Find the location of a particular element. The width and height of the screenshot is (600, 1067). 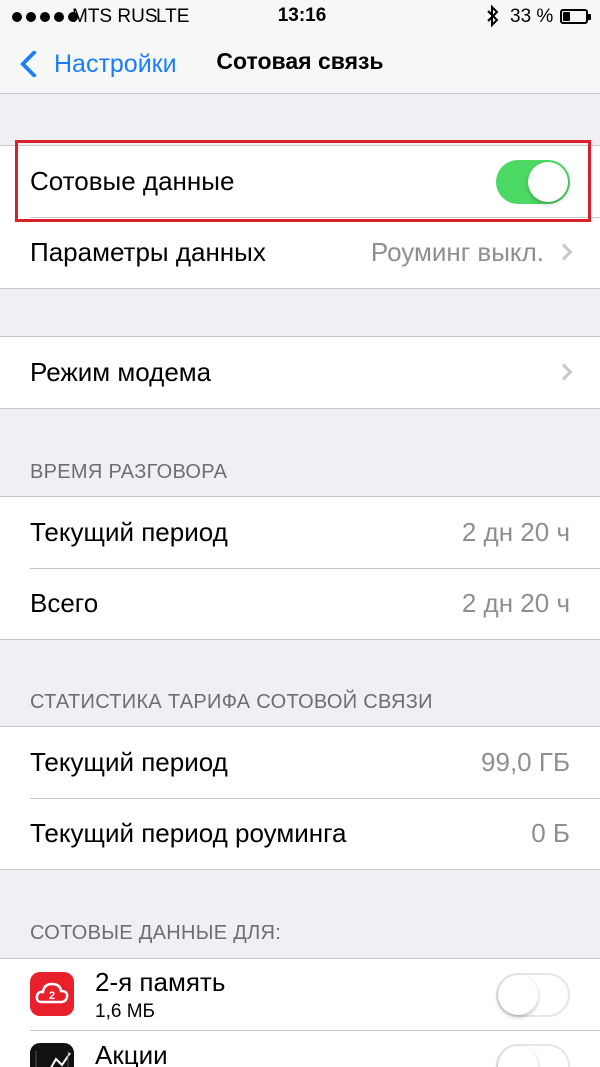

data-options-label: Параметры данных is located at coordinates (148, 252).